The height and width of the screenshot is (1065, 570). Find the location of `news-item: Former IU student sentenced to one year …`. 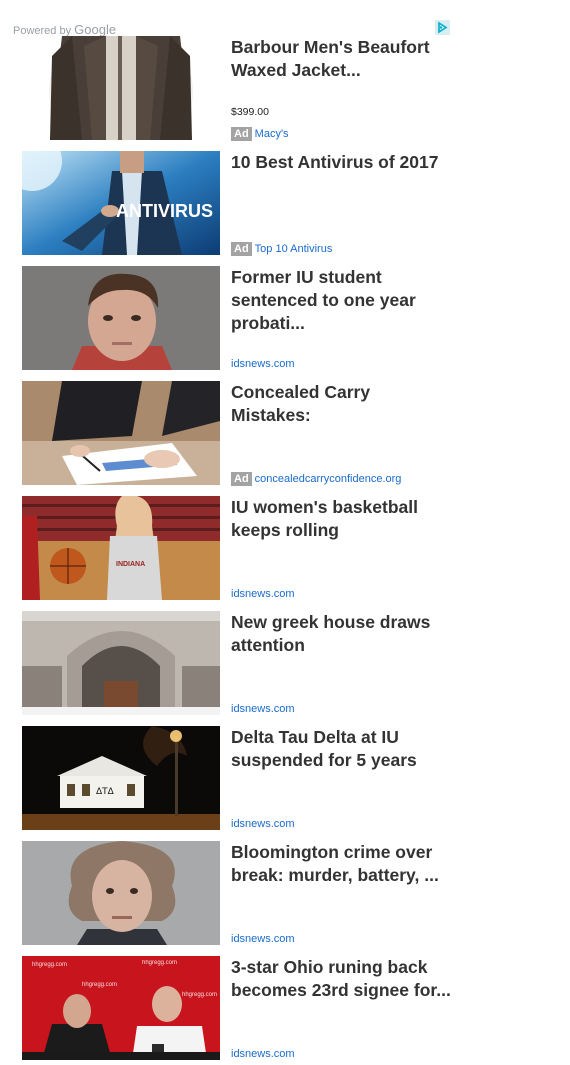

news-item: Former IU student sentenced to one year … is located at coordinates (237, 318).